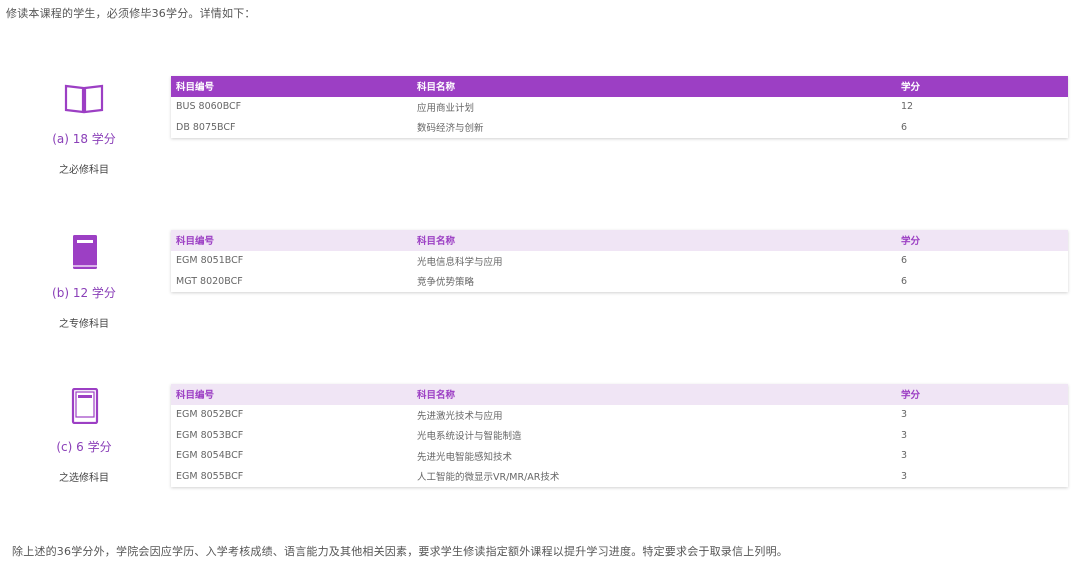 The width and height of the screenshot is (1080, 569). I want to click on table-row: EGM 8053BCF 光电系统设计与智能制造 3, so click(619, 435).